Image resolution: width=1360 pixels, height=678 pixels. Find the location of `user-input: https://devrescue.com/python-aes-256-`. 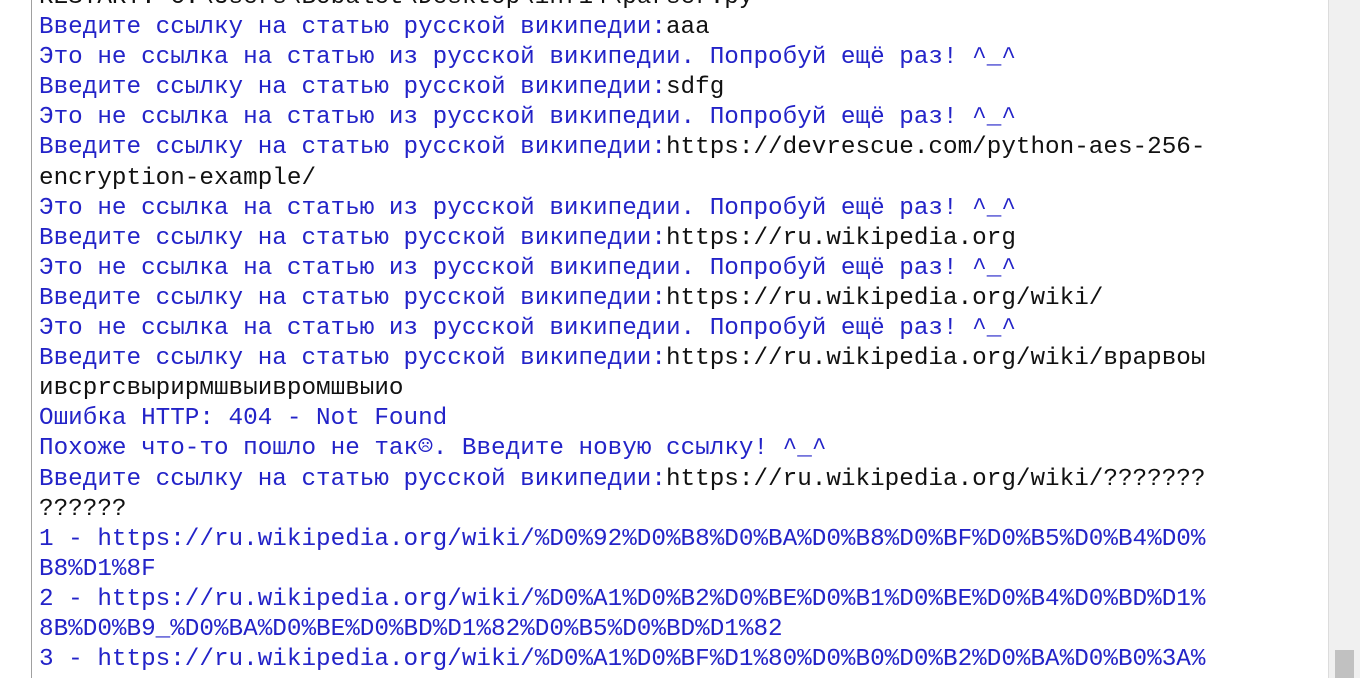

user-input: https://devrescue.com/python-aes-256- is located at coordinates (935, 148).